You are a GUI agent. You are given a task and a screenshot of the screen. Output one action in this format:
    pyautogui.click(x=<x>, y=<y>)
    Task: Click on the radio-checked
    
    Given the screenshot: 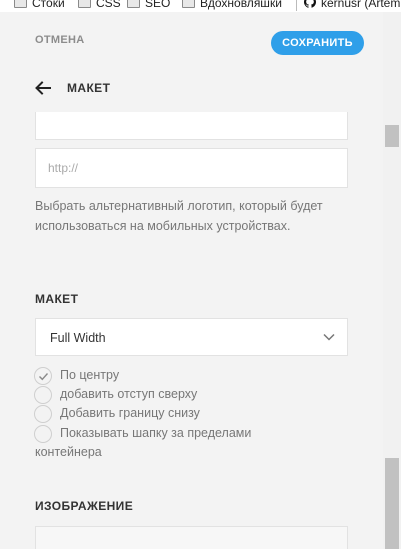 What is the action you would take?
    pyautogui.click(x=43, y=376)
    